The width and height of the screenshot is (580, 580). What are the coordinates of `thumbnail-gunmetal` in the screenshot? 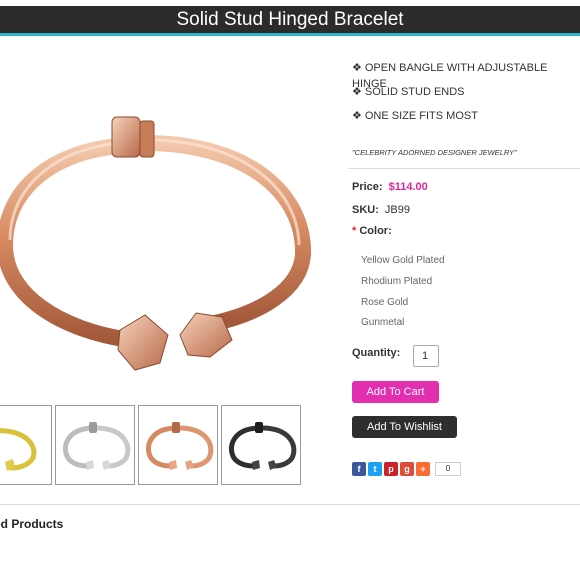 It's located at (261, 445).